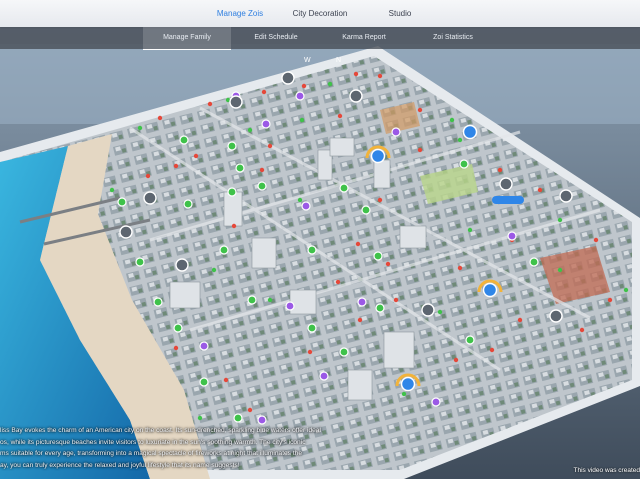  Describe the element at coordinates (400, 13) in the screenshot. I see `tab-studio: Studio` at that location.